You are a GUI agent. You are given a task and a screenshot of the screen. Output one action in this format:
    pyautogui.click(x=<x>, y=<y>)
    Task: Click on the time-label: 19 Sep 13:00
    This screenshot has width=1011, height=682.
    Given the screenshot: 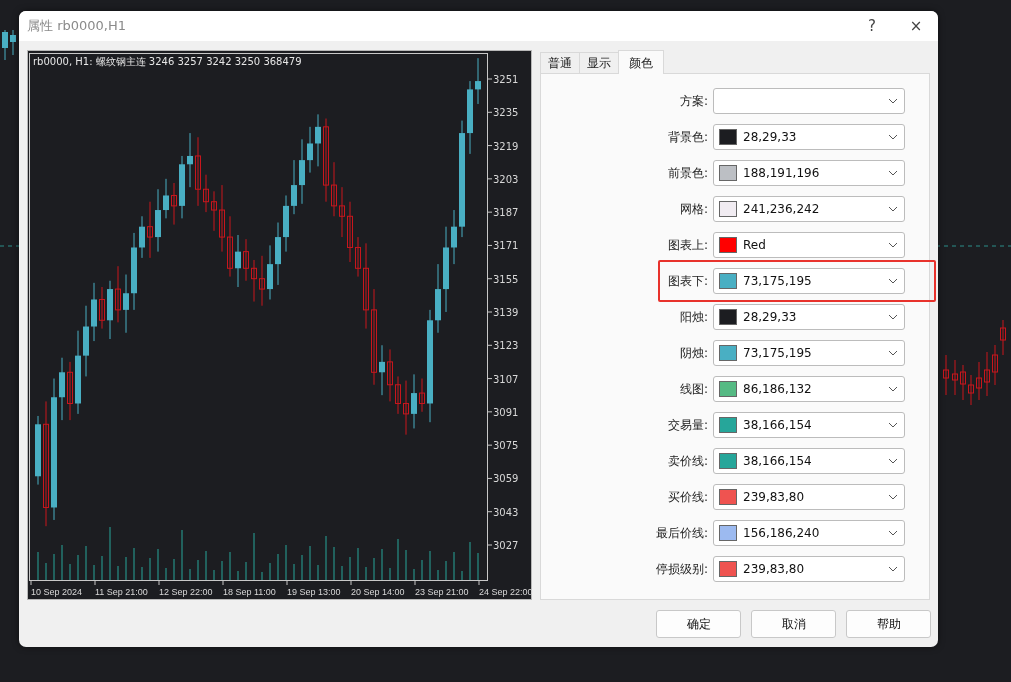 What is the action you would take?
    pyautogui.click(x=314, y=592)
    